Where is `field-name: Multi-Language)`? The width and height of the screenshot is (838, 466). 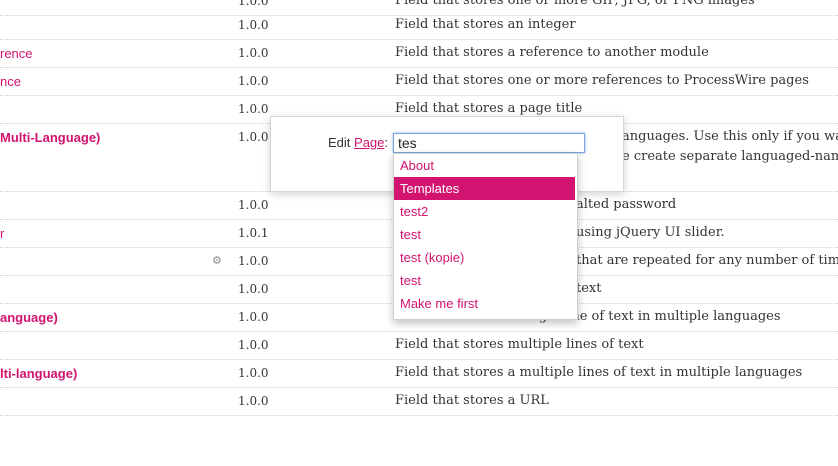 field-name: Multi-Language) is located at coordinates (50, 137).